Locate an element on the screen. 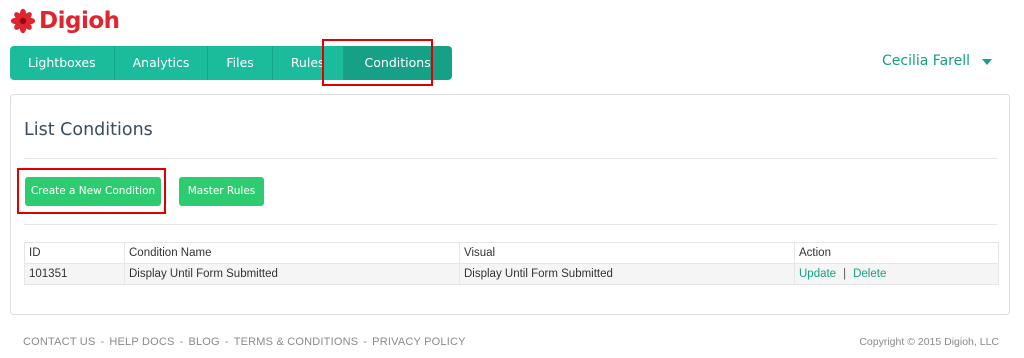 This screenshot has height=358, width=1024. footer-link-contact-us: CONTACT US is located at coordinates (59, 342).